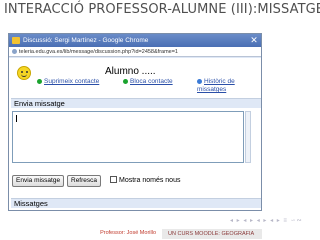  I want to click on new-only-option: Mostra només nous, so click(145, 180).